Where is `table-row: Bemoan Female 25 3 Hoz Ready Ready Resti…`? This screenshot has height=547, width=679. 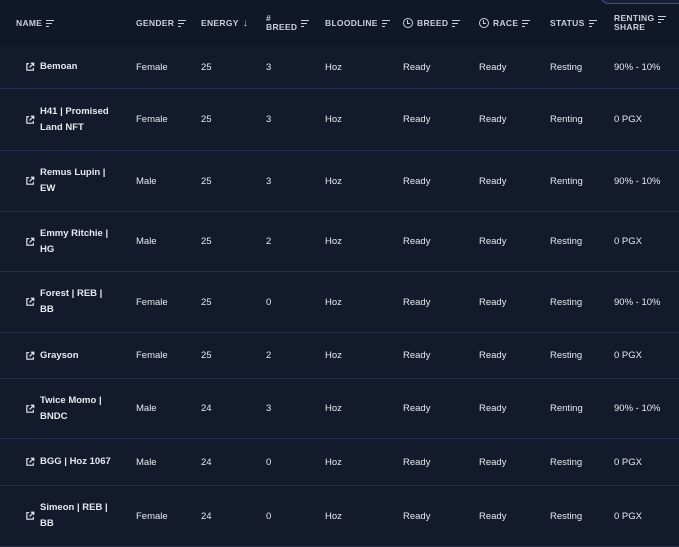 table-row: Bemoan Female 25 3 Hoz Ready Ready Resti… is located at coordinates (339, 67).